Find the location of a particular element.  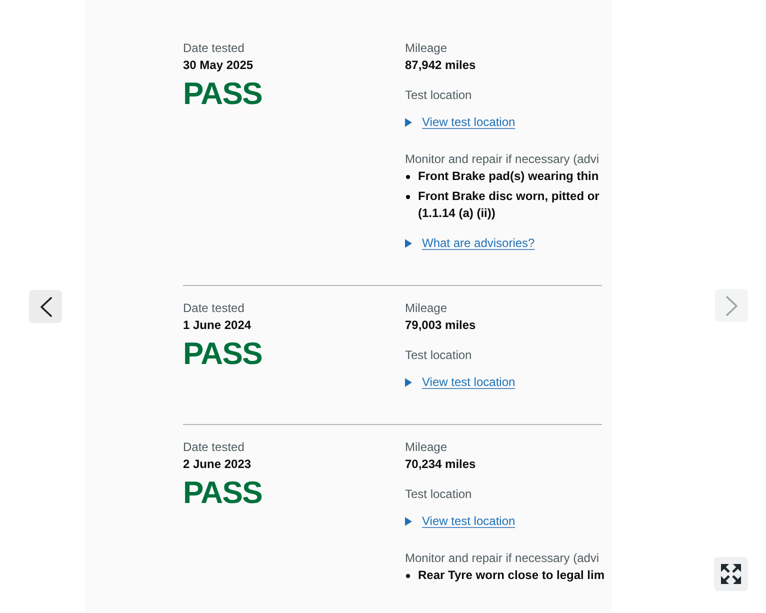

advisory-text: Front Brake pad(s) wearing thin is located at coordinates (508, 176).